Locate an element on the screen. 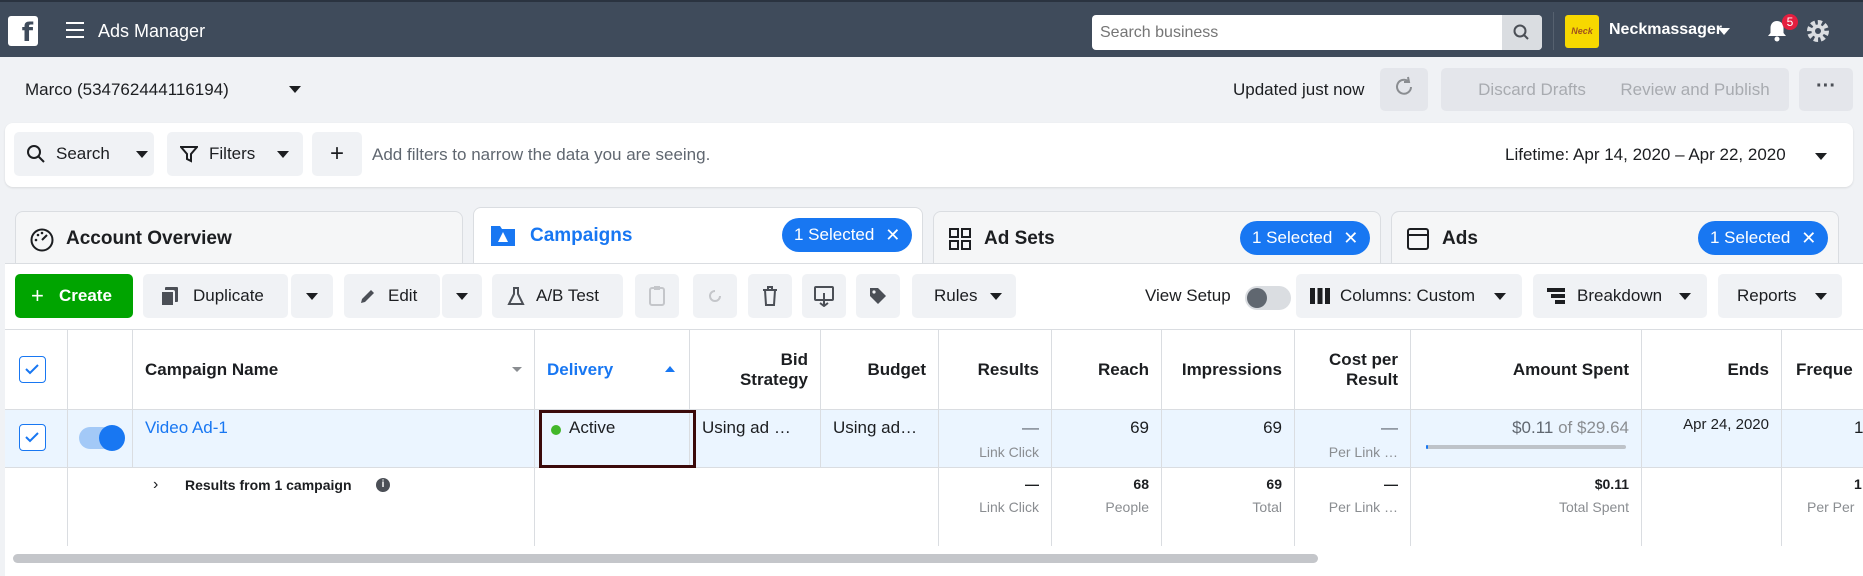 The height and width of the screenshot is (576, 1863). summary-impressions-cell: 69 Total is located at coordinates (1228, 507).